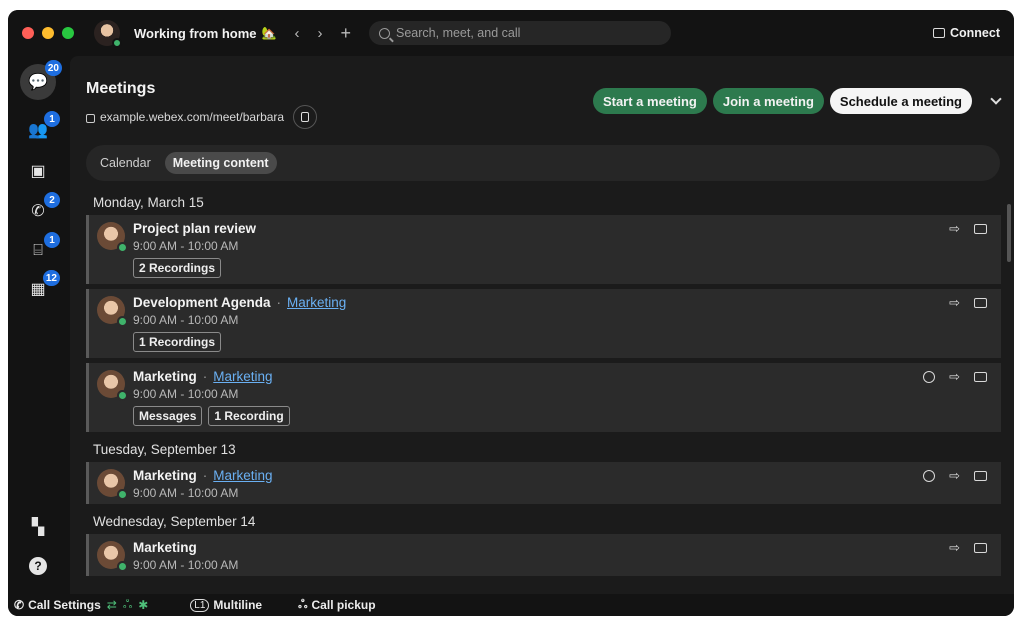  Describe the element at coordinates (38, 250) in the screenshot. I see `voicemail-icon: ⌸` at that location.